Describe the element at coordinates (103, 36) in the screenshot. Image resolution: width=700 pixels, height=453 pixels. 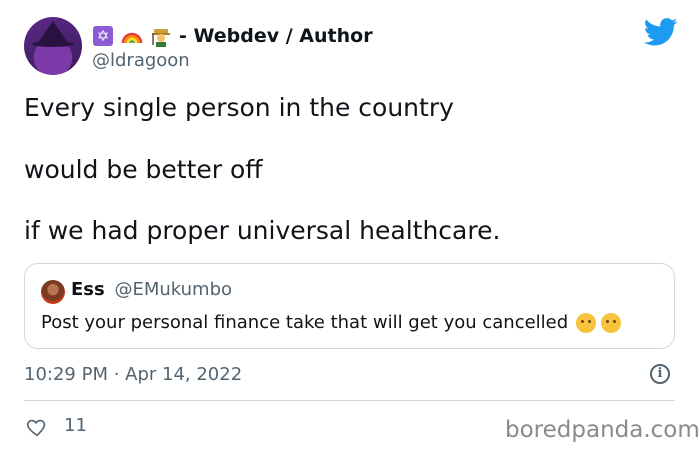
I see `star-of-david-emoji: ✡` at that location.